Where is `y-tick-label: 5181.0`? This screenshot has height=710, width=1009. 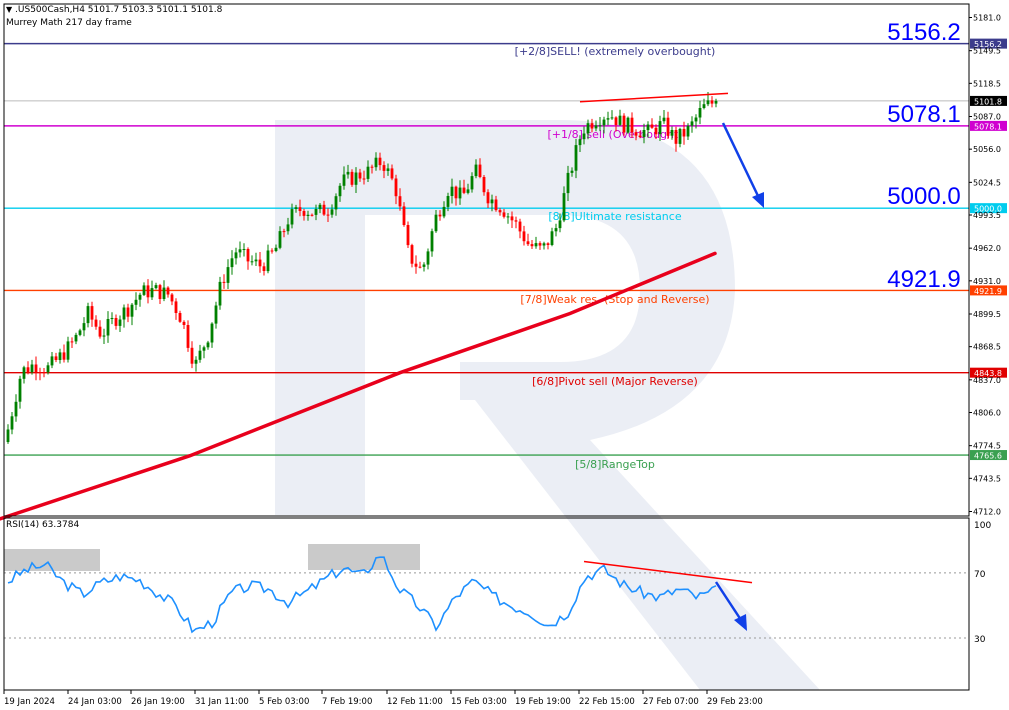
y-tick-label: 5181.0 is located at coordinates (987, 18).